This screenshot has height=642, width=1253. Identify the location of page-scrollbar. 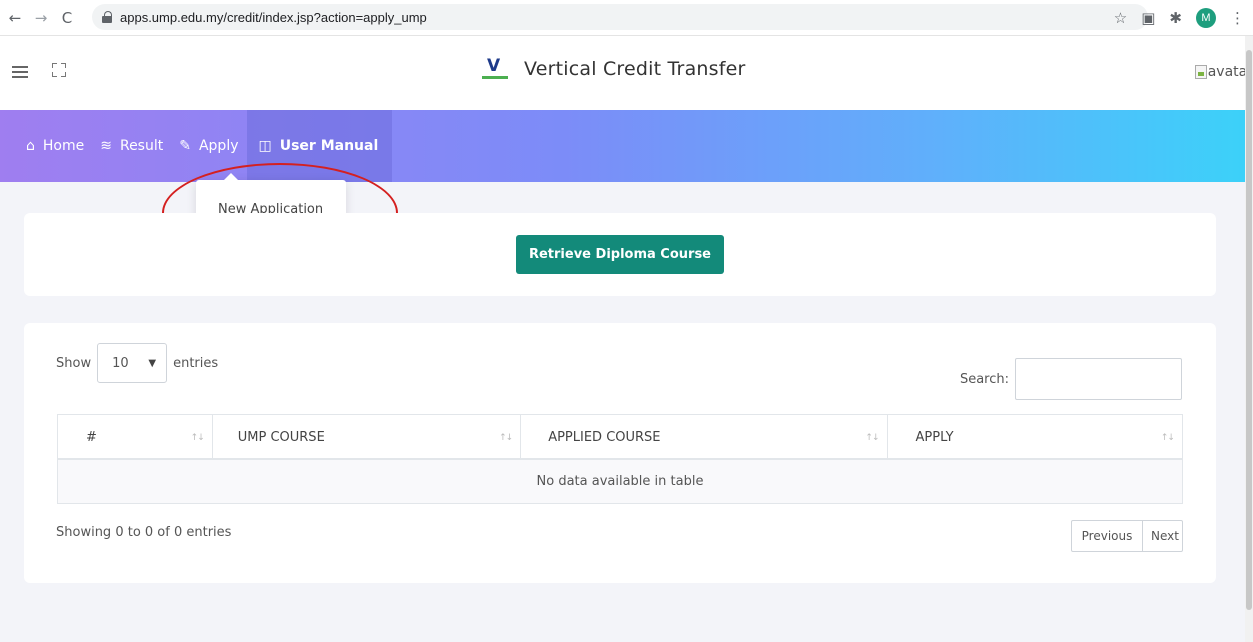
(1249, 339).